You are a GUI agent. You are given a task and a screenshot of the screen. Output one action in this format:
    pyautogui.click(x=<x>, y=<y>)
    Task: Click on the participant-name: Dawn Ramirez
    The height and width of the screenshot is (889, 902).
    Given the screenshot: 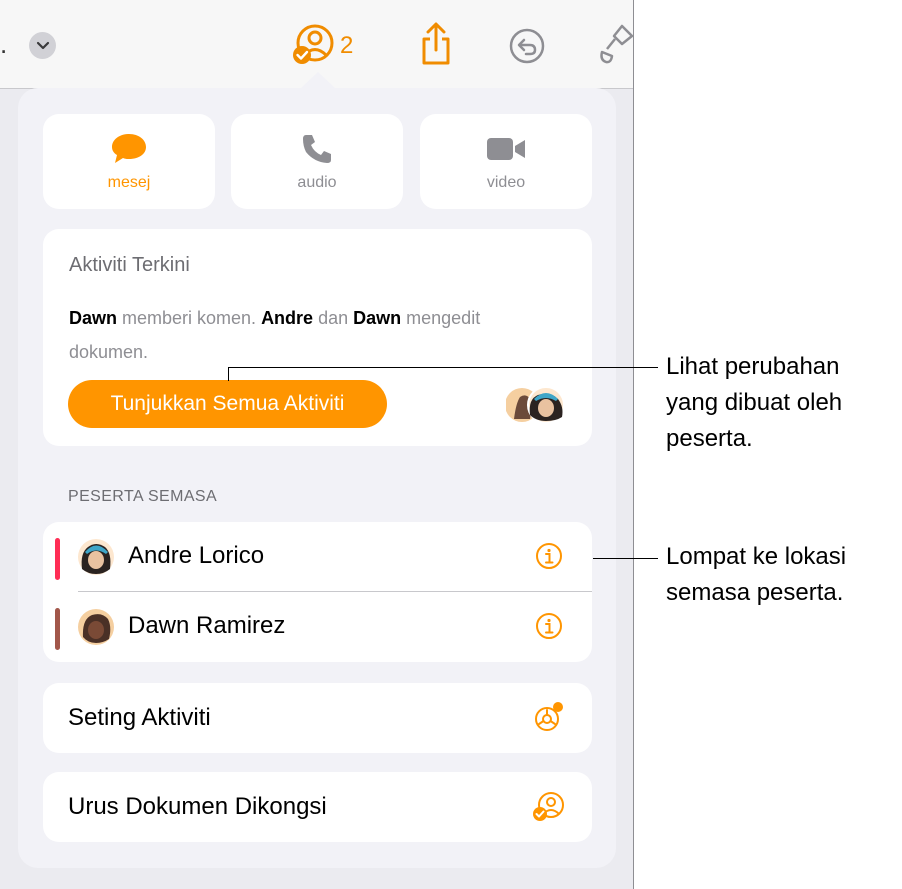 What is the action you would take?
    pyautogui.click(x=207, y=625)
    